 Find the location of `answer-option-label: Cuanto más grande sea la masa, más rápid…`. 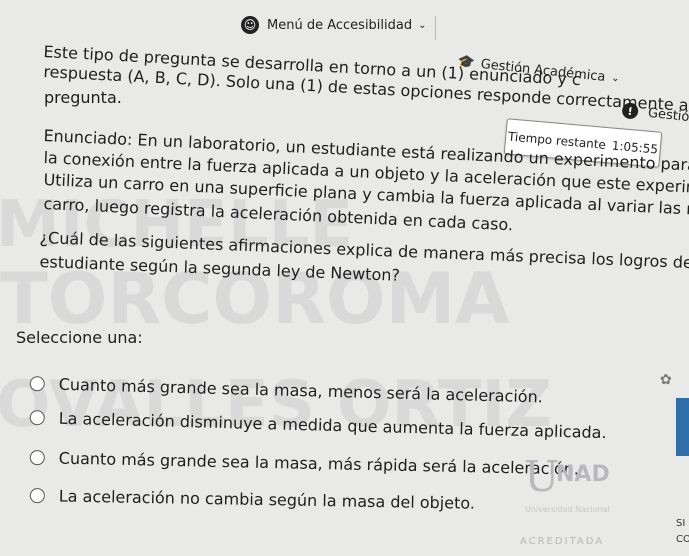

answer-option-label: Cuanto más grande sea la masa, más rápid… is located at coordinates (319, 463).